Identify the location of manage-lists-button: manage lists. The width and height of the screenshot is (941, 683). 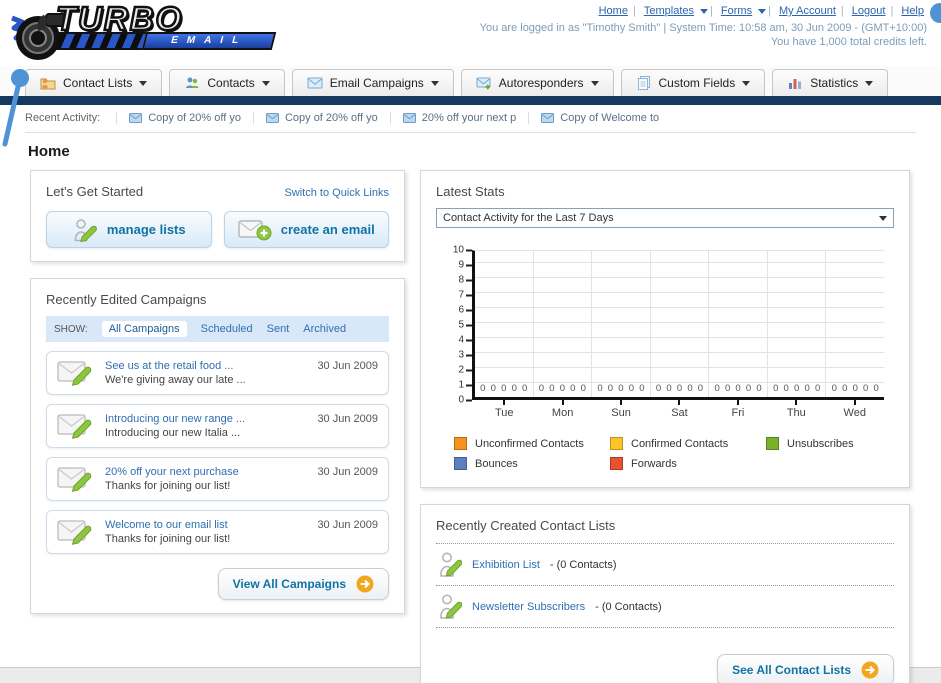
(129, 229).